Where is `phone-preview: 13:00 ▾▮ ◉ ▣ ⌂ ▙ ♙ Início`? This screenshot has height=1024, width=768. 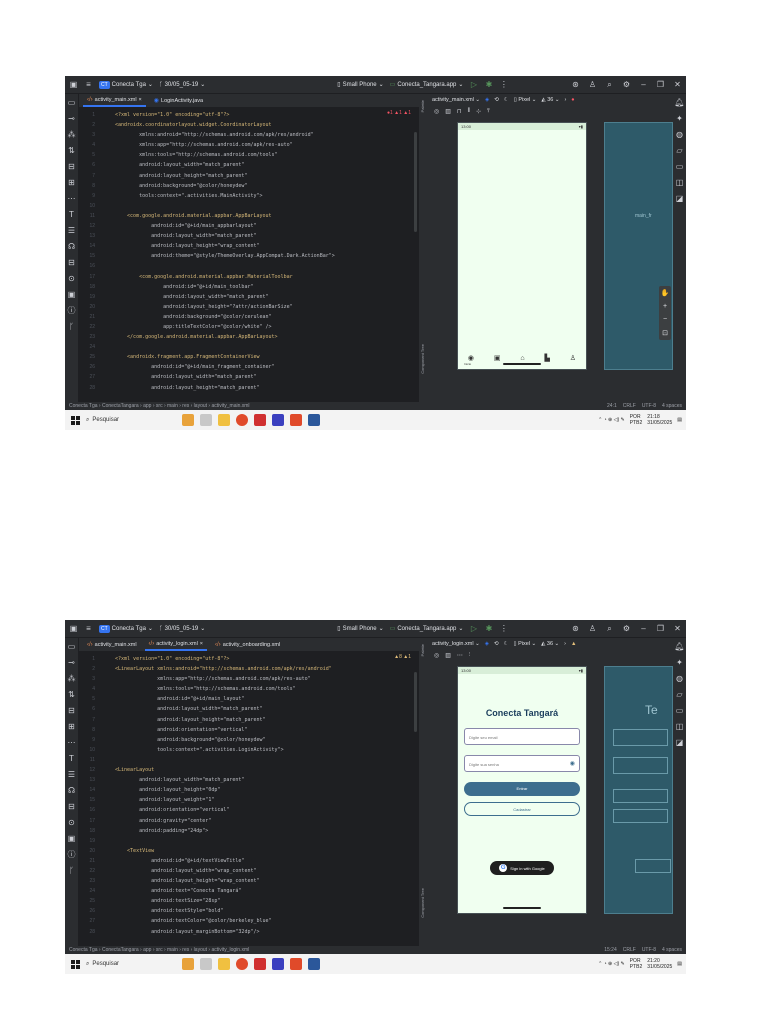
phone-preview: 13:00 ▾▮ ◉ ▣ ⌂ ▙ ♙ Início is located at coordinates (522, 246).